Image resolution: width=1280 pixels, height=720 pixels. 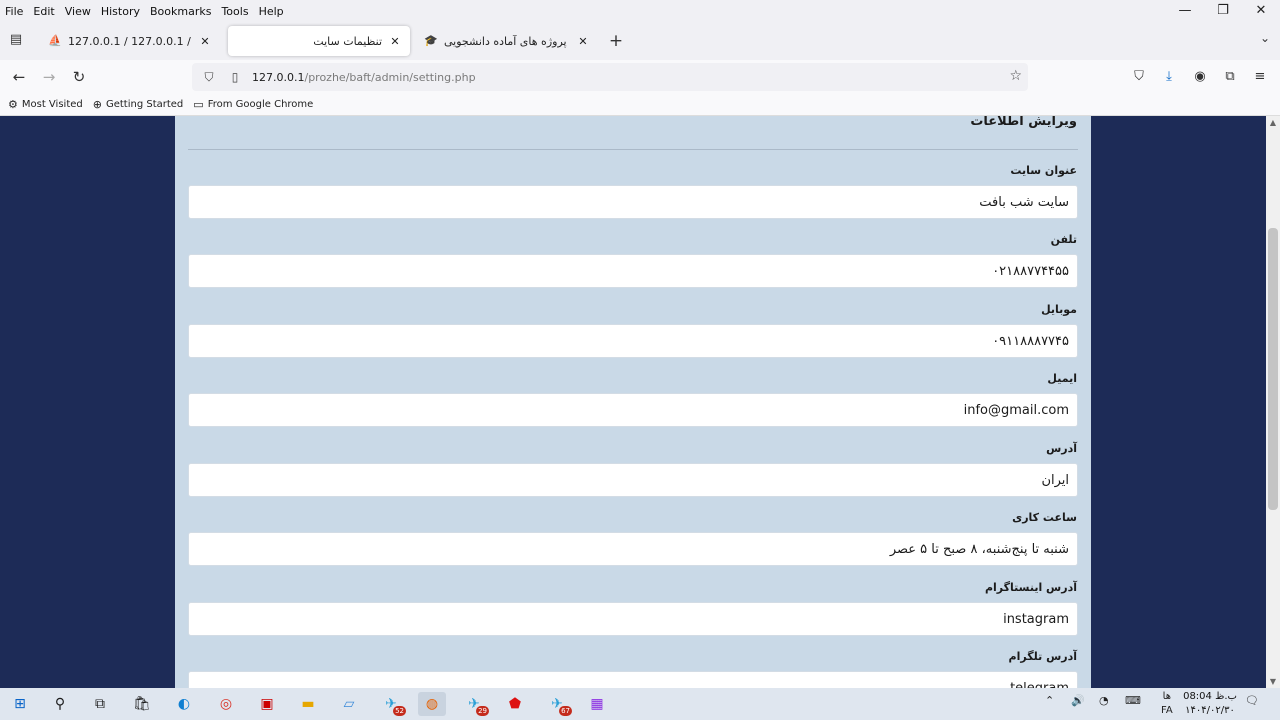 I want to click on label-instagram: آدرس اینستاگرام, so click(x=1030, y=587).